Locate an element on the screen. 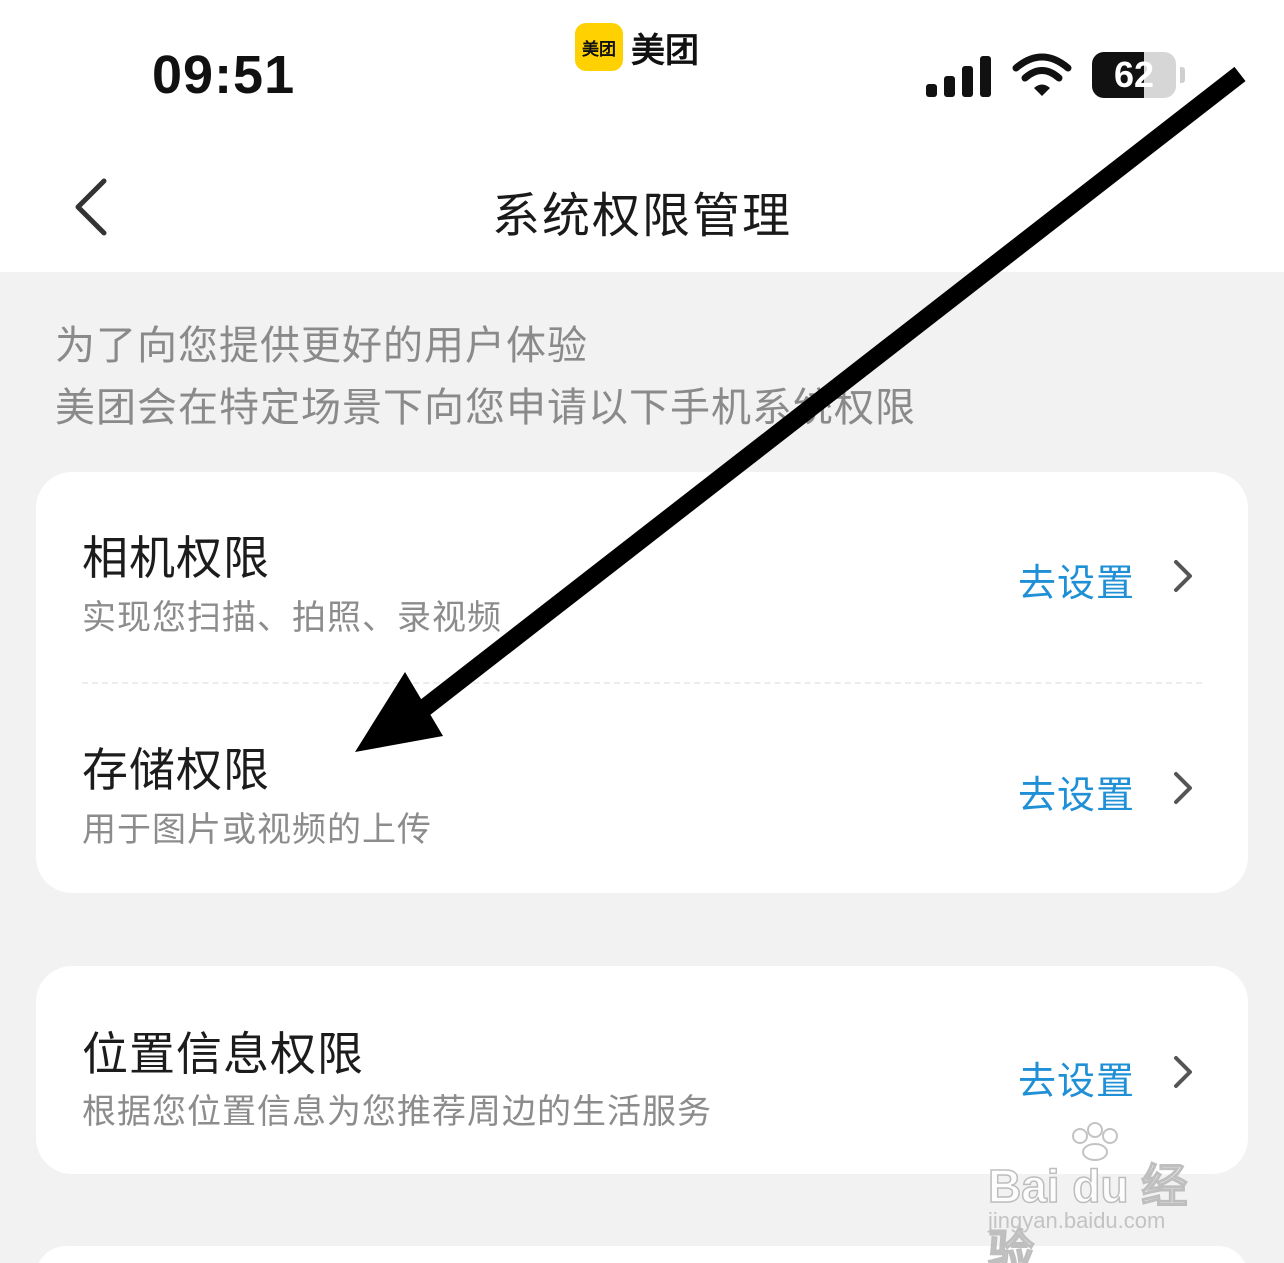 The image size is (1284, 1263). intro-line-2: 美团会在特定场景下向您申请以下手机系统权限 is located at coordinates (485, 408).